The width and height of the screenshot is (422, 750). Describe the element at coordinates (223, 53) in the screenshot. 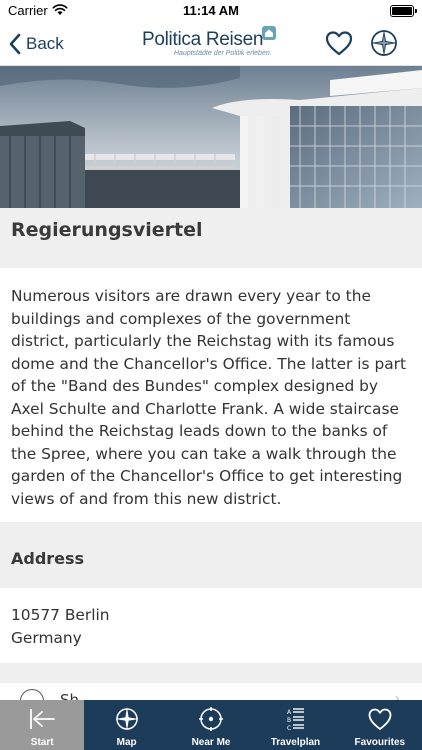

I see `brand-tagline: Hauptstädte der Politik erleben.` at that location.